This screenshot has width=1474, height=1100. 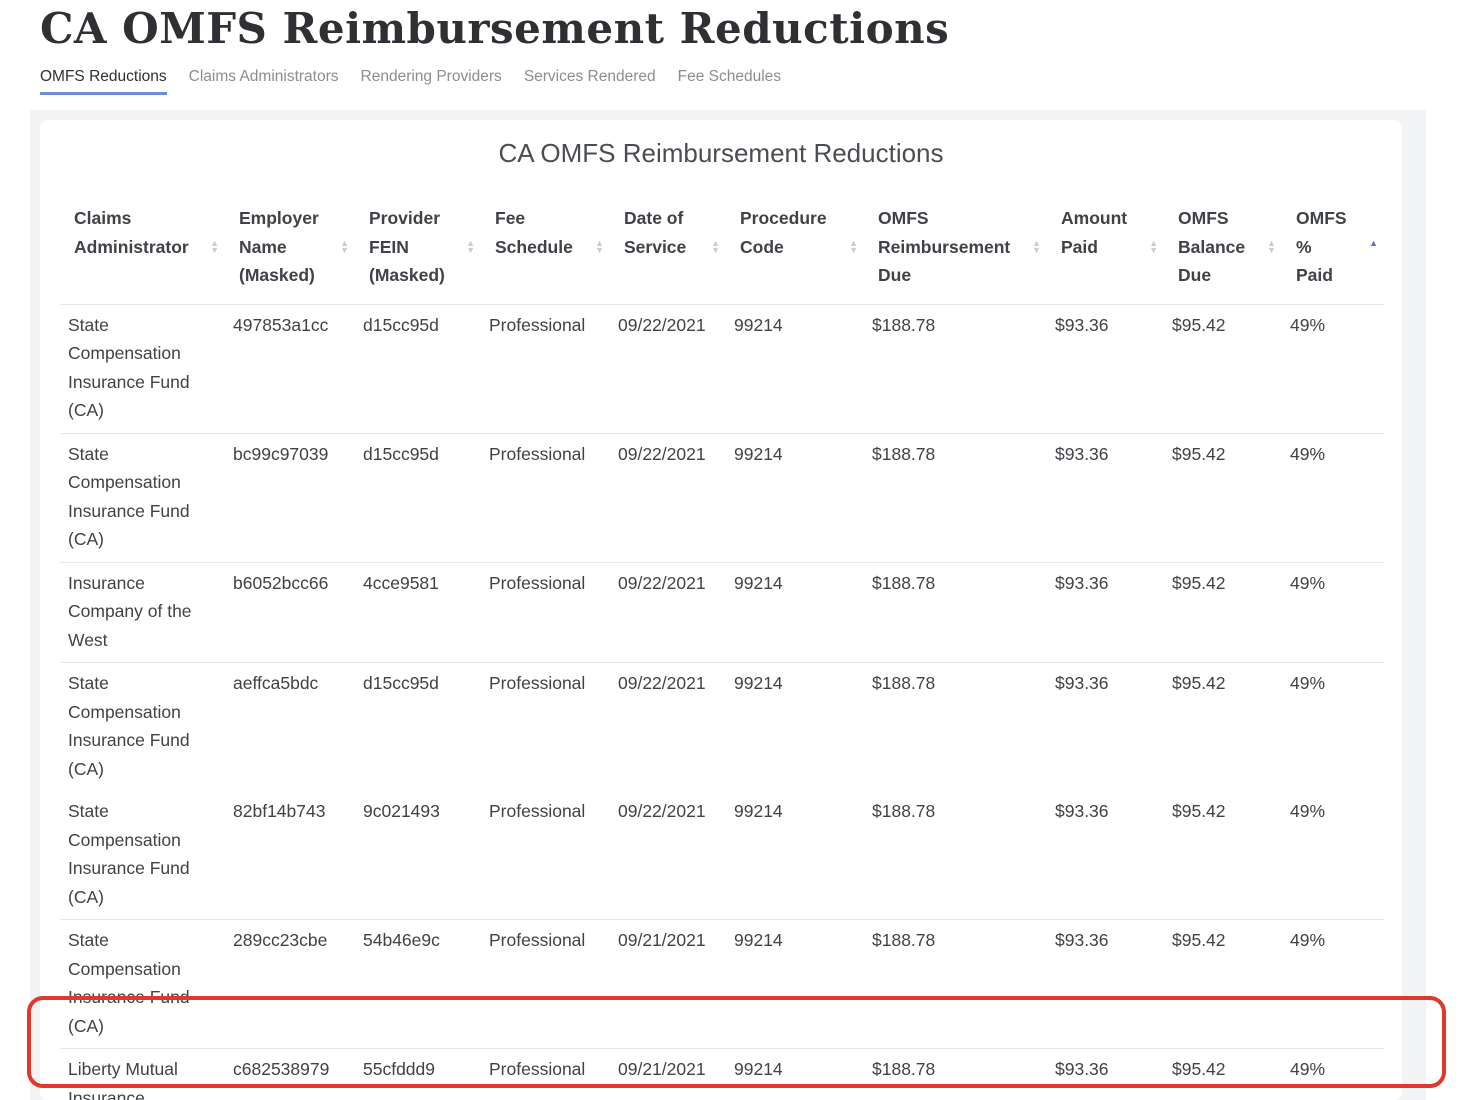 What do you see at coordinates (729, 81) in the screenshot?
I see `tab-fee-schedules: Fee Schedules` at bounding box center [729, 81].